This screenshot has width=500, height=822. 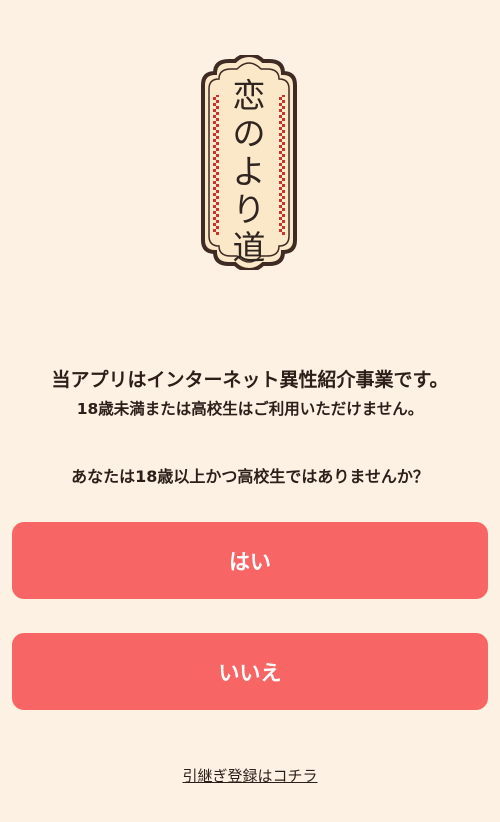 What do you see at coordinates (250, 380) in the screenshot?
I see `notice-main-text: 当アプリはインターネット異性紹介事業です。` at bounding box center [250, 380].